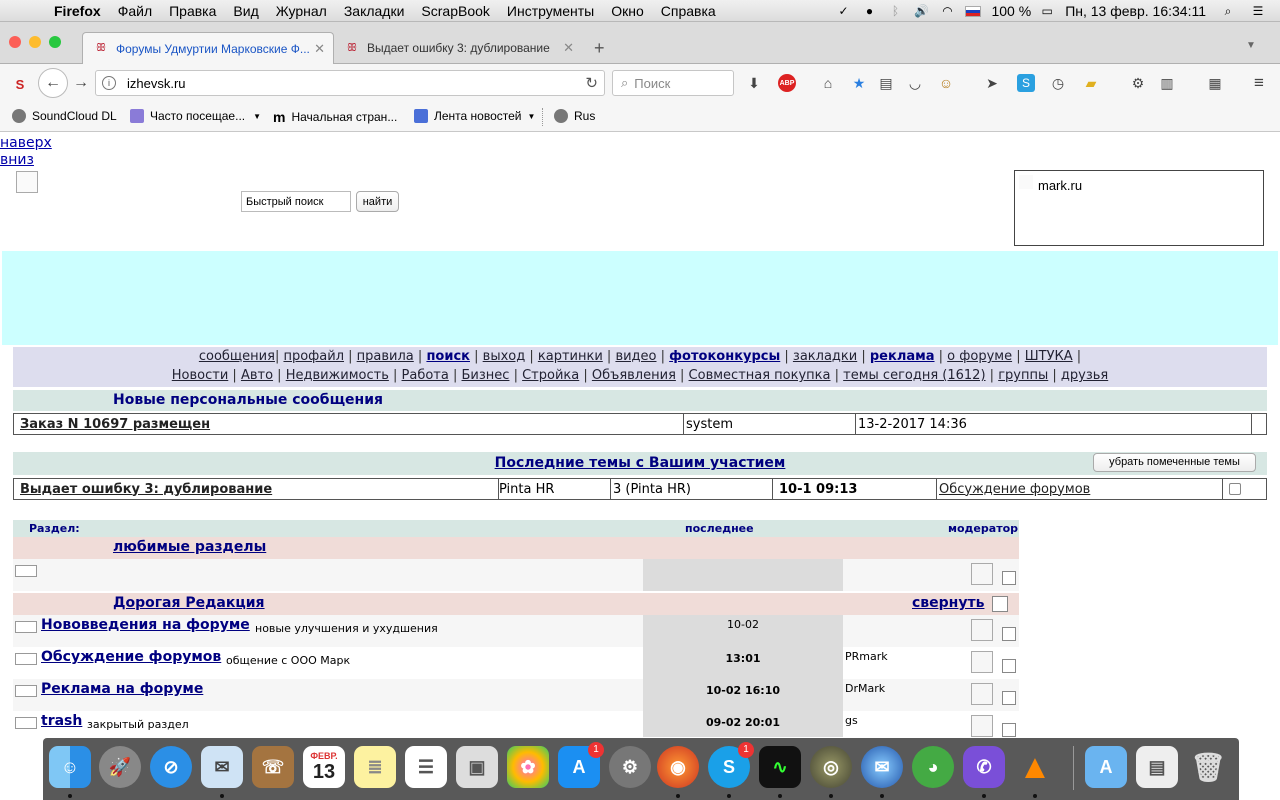 The height and width of the screenshot is (800, 1280). Describe the element at coordinates (135, 11) in the screenshot. I see `menu-file: Файл` at that location.